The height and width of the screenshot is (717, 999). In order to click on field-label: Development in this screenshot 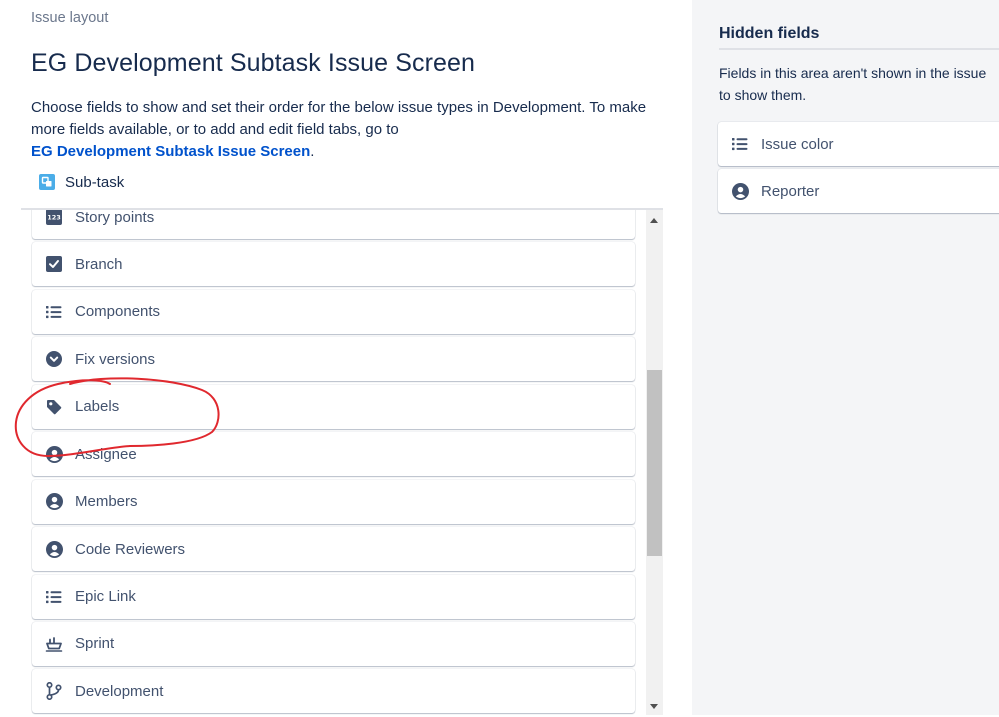, I will do `click(119, 691)`.